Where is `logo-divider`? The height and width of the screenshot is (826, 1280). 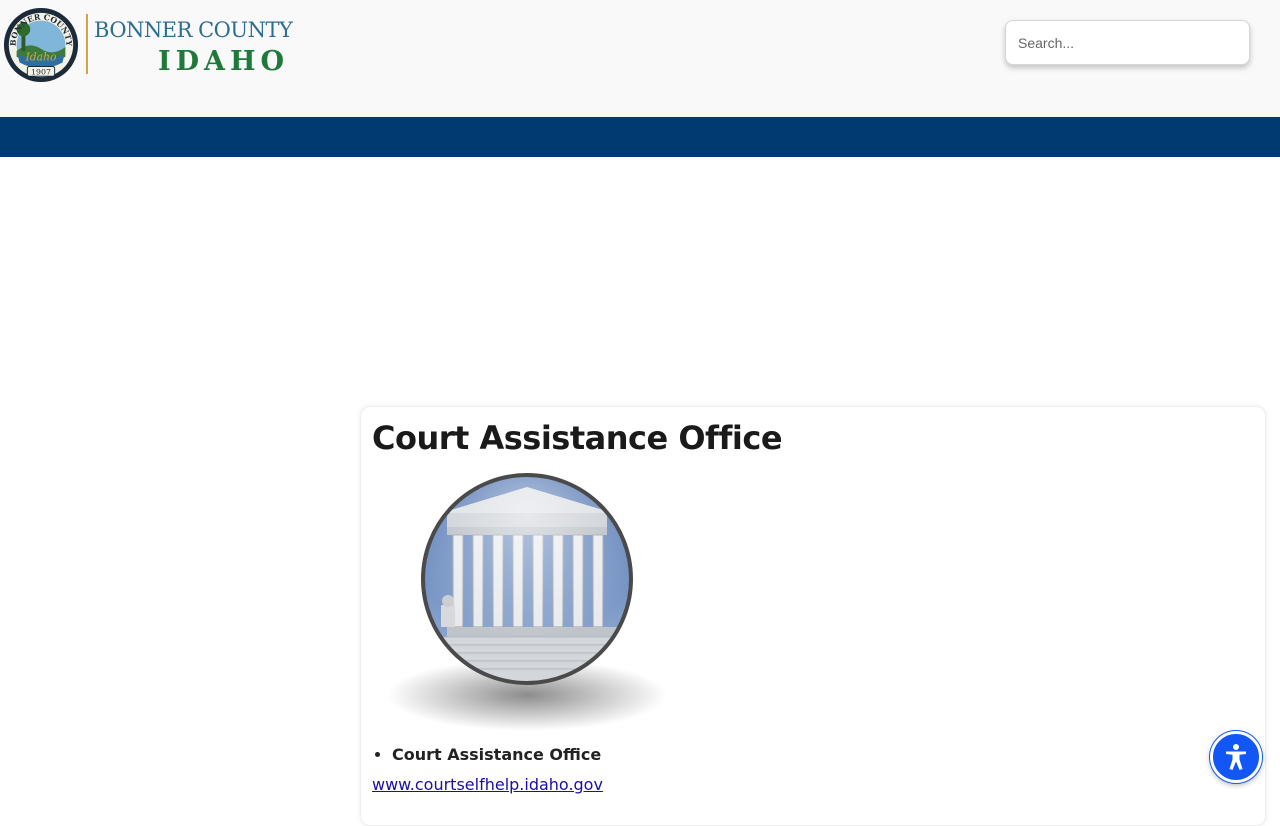
logo-divider is located at coordinates (87, 44).